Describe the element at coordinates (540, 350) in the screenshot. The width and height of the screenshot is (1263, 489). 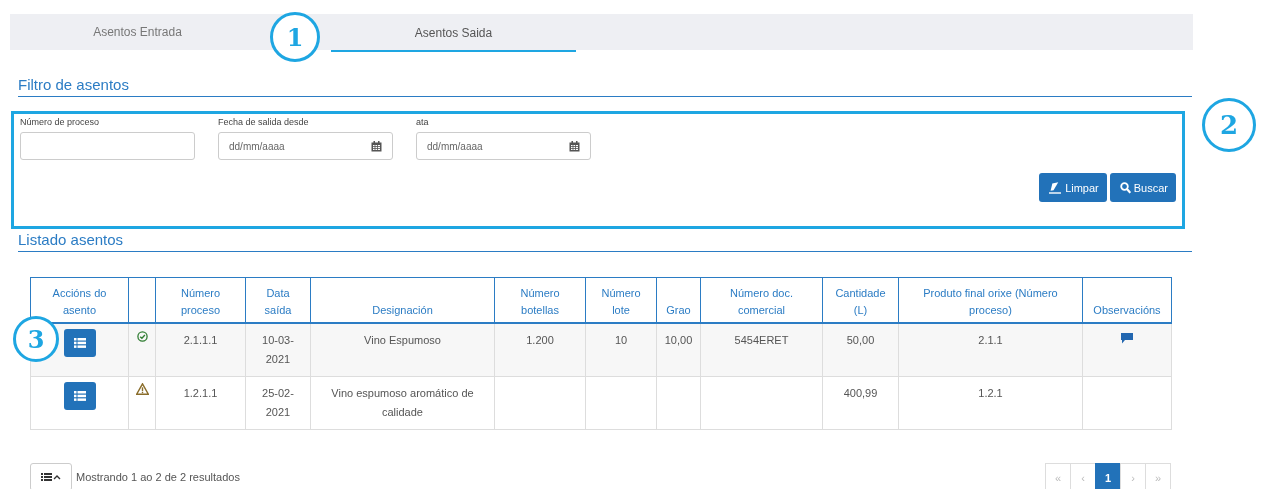
I see `table-cell: 1.200` at that location.